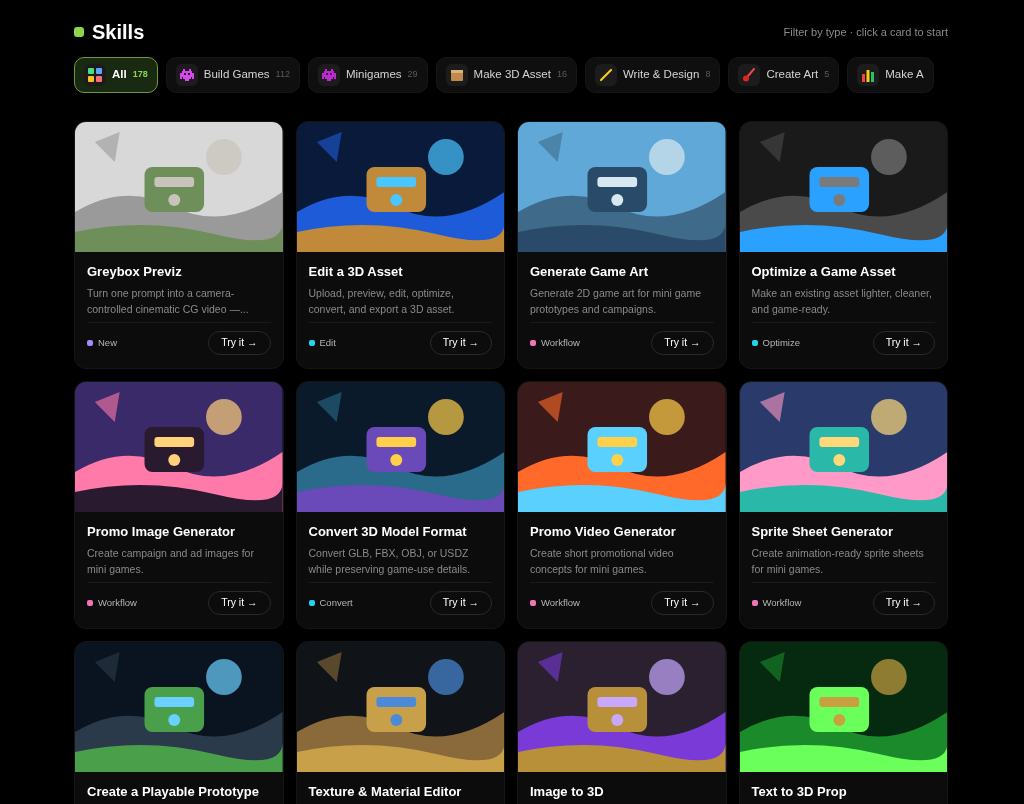 The height and width of the screenshot is (804, 1024). I want to click on card-description: Create short promotional video concepts for mini games., so click(602, 561).